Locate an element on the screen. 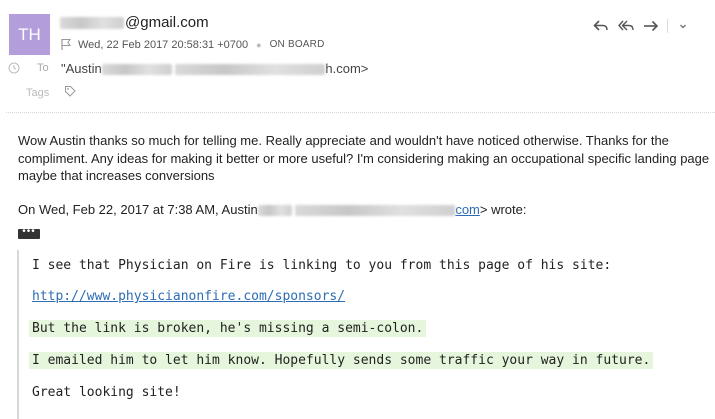 The height and width of the screenshot is (419, 715). reply-all-icon is located at coordinates (626, 25).